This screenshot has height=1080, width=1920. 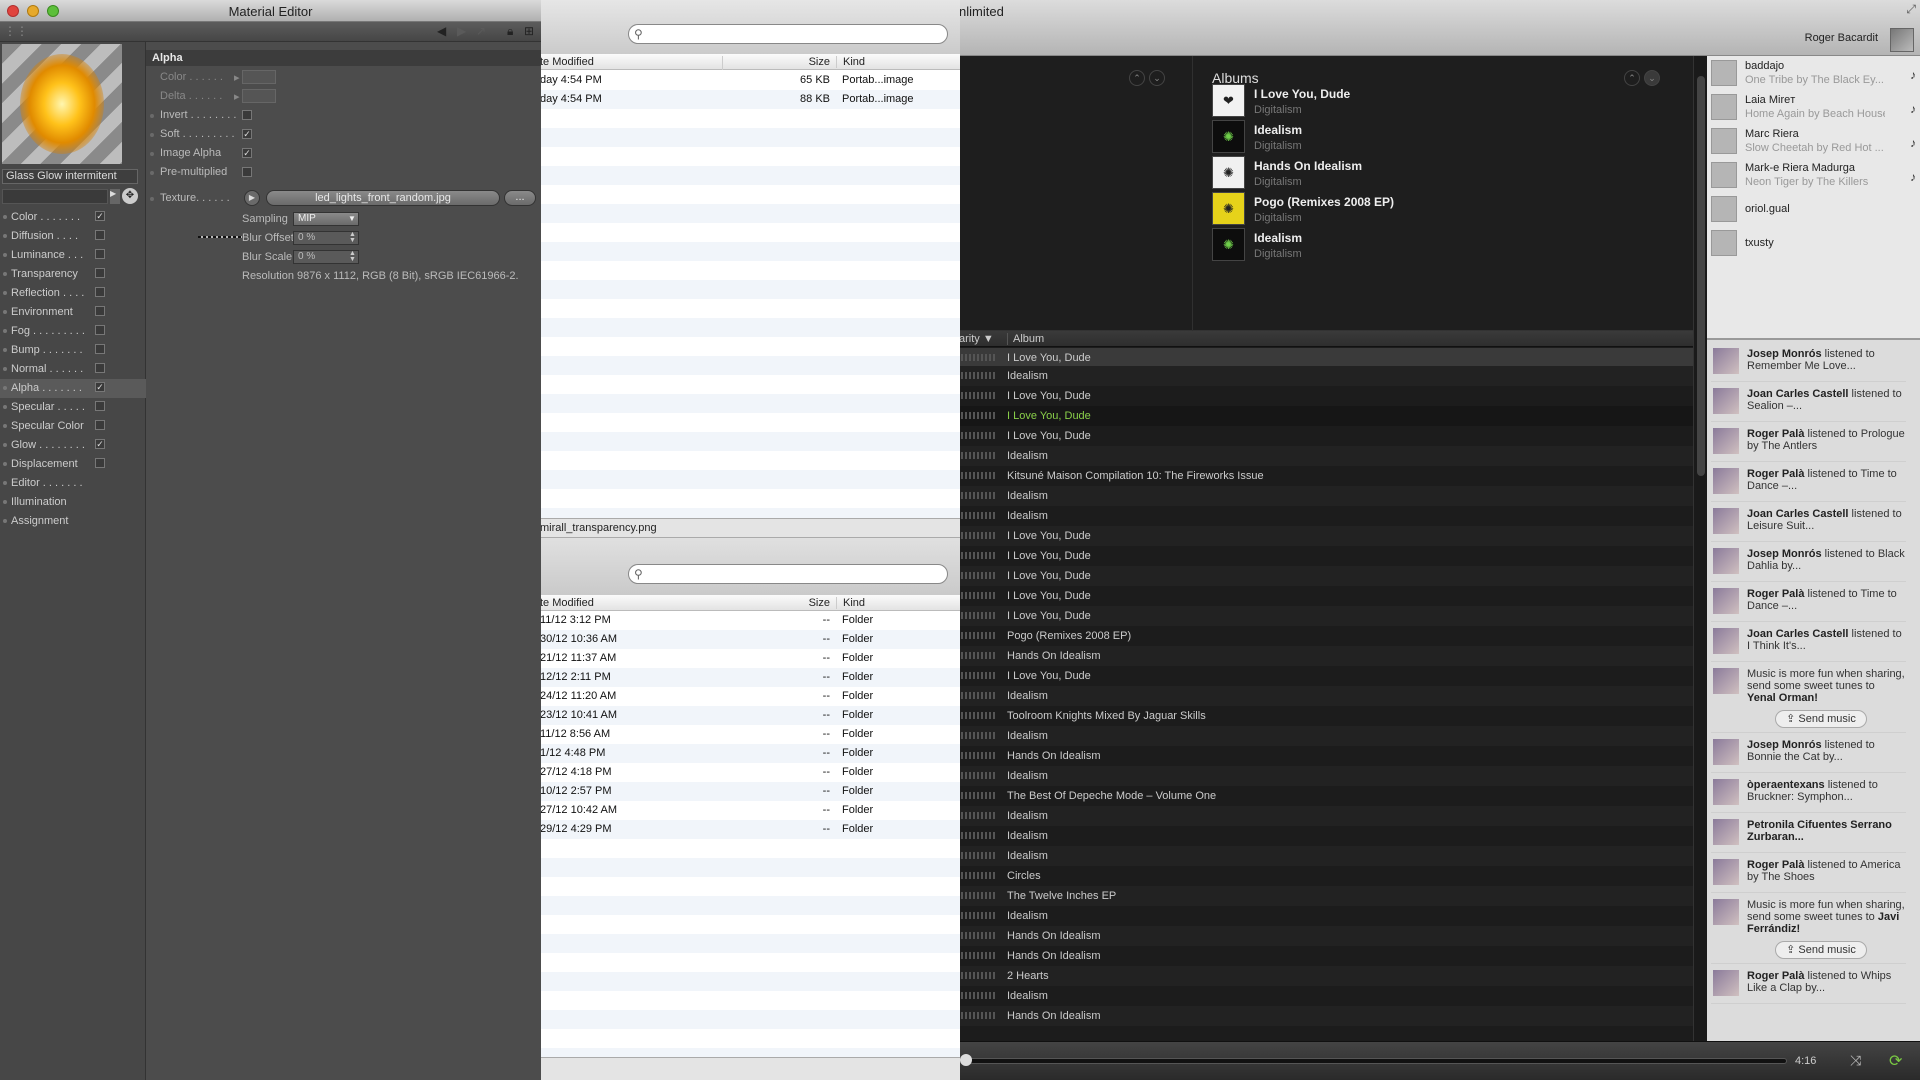 I want to click on search-field-bottom: ⚲, so click(x=788, y=574).